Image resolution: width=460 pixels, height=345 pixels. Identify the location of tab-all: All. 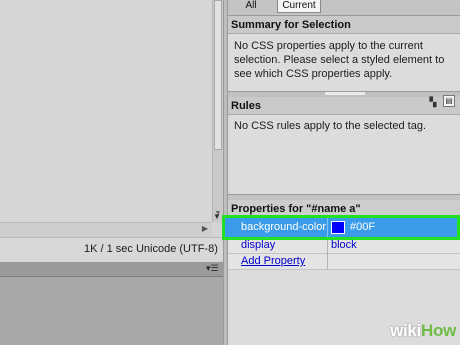
(251, 6).